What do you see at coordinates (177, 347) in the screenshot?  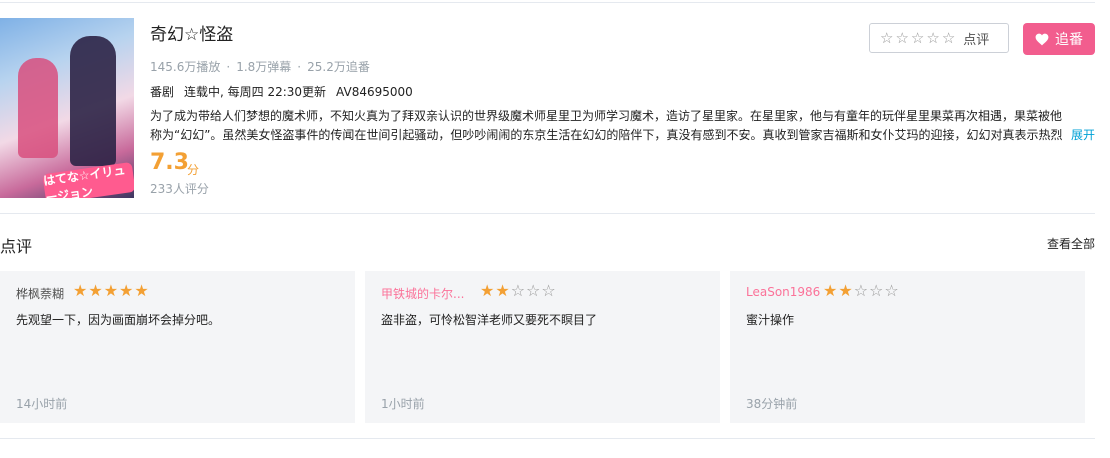 I see `review-card: 桦枫萘糊 ★ ★ ★ ★ ★ 先观望一下，因为画面崩坏会掉分吧。 14小时前` at bounding box center [177, 347].